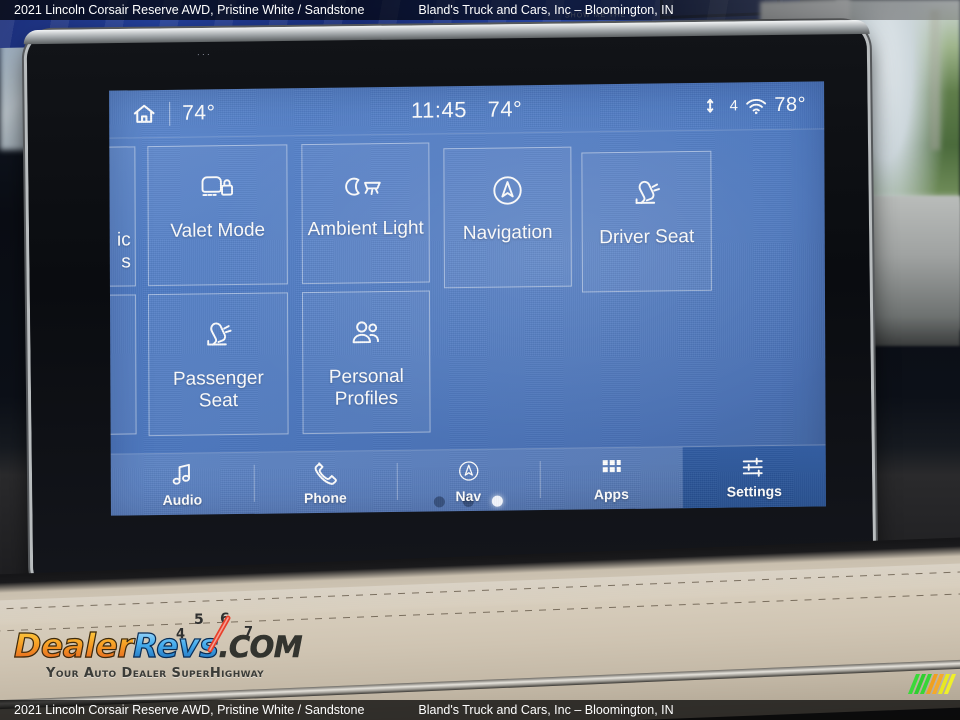  Describe the element at coordinates (217, 215) in the screenshot. I see `tile-valet-mode: Valet Mode` at that location.